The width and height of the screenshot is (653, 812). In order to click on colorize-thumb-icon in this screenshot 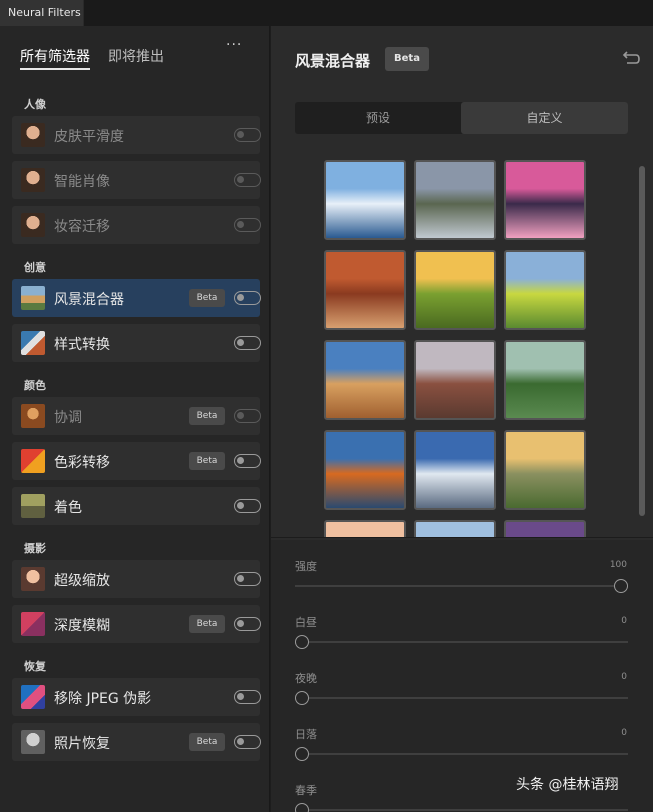, I will do `click(33, 506)`.